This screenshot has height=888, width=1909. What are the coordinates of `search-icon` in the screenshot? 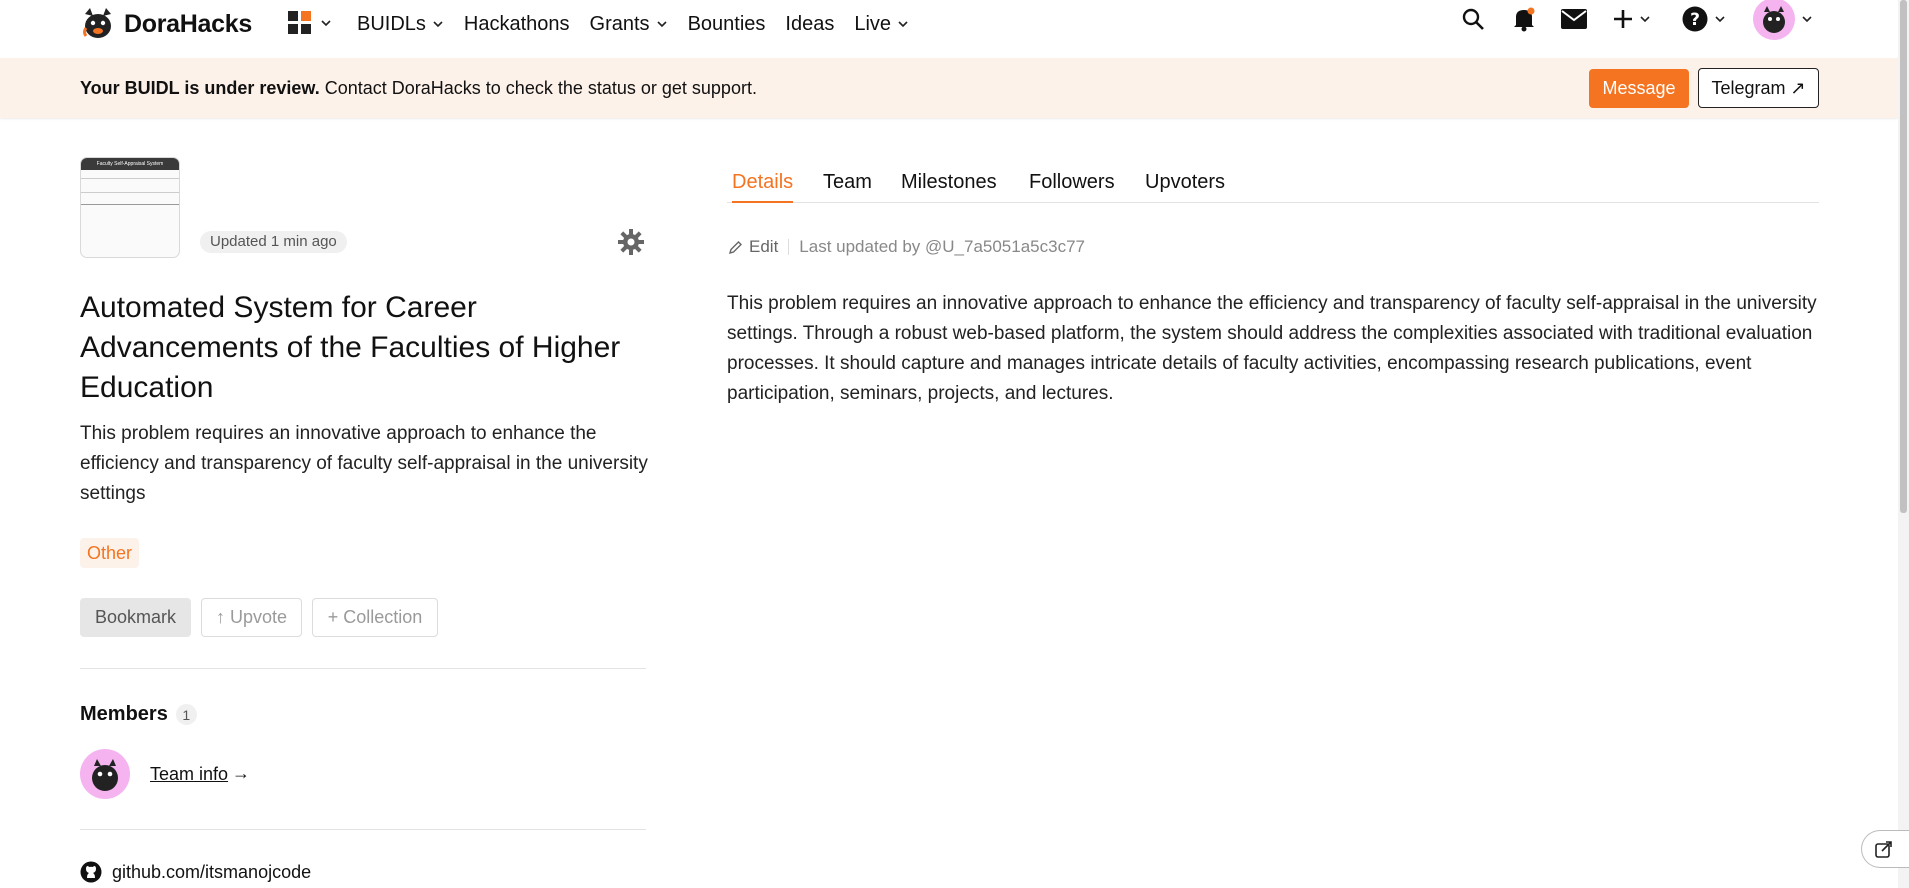 It's located at (1473, 19).